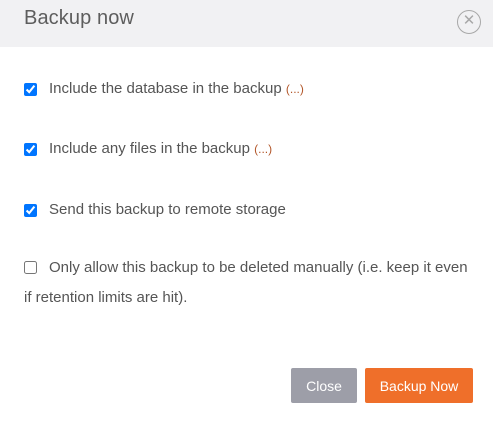  Describe the element at coordinates (295, 89) in the screenshot. I see `include-database-more-link: (...)` at that location.